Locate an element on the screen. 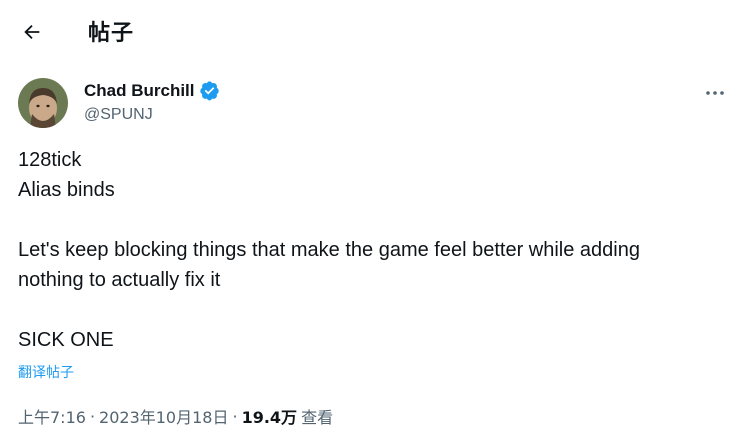  tweet-text-line: Alias binds is located at coordinates (66, 190).